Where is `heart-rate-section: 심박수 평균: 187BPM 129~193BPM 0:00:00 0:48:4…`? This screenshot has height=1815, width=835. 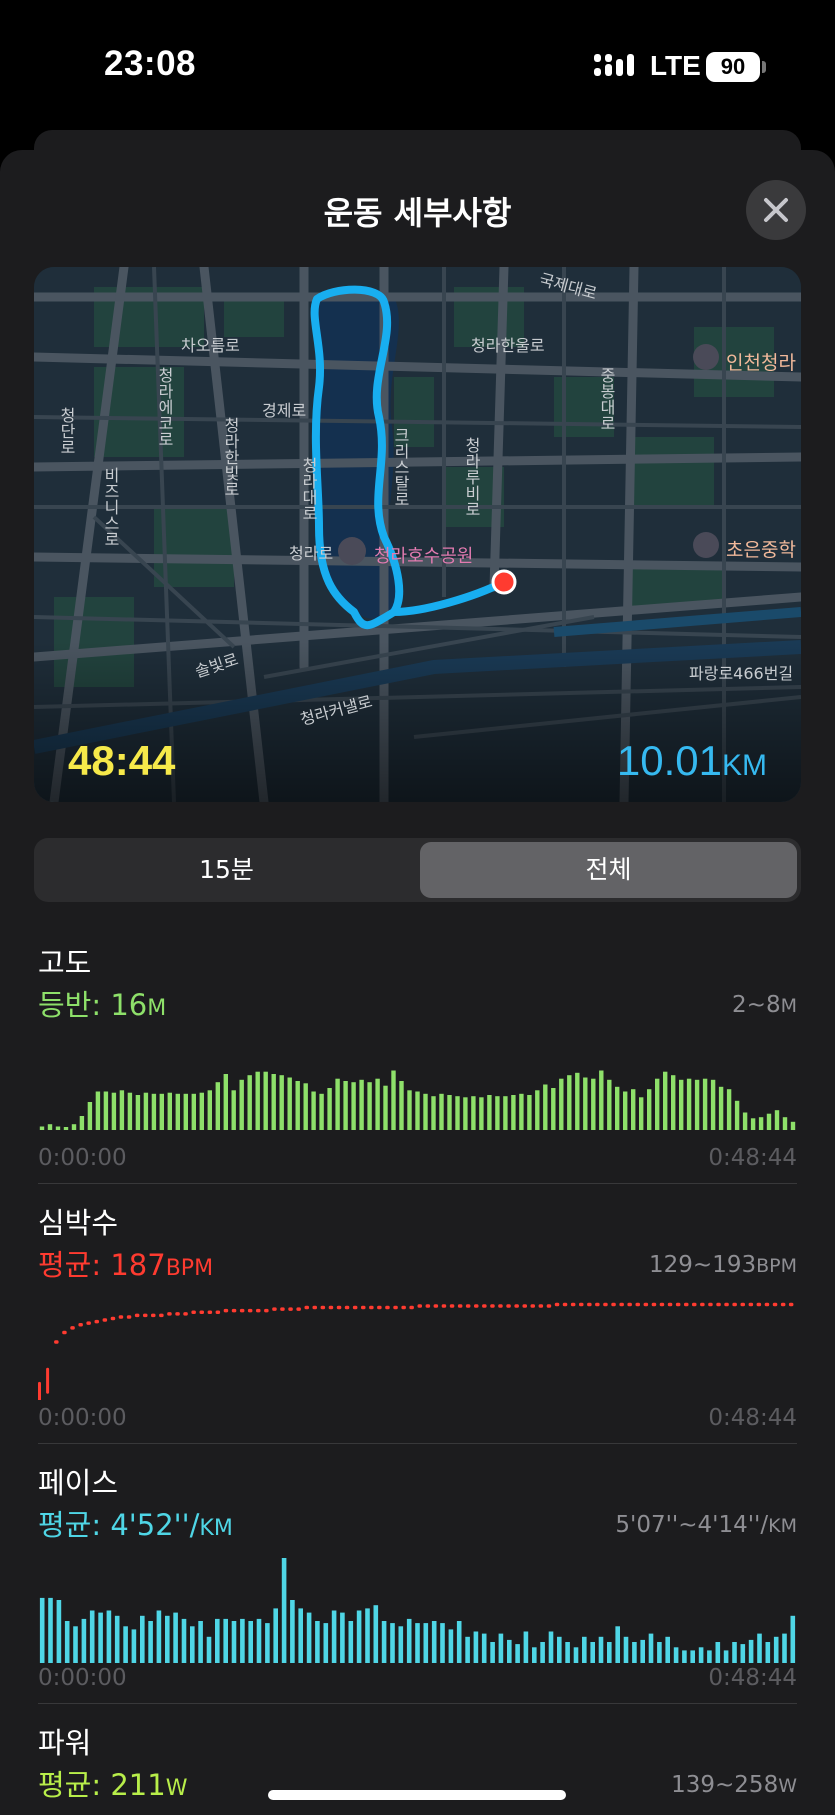
heart-rate-section: 심박수 평균: 187BPM 129~193BPM 0:00:00 0:48:4… is located at coordinates (417, 1322).